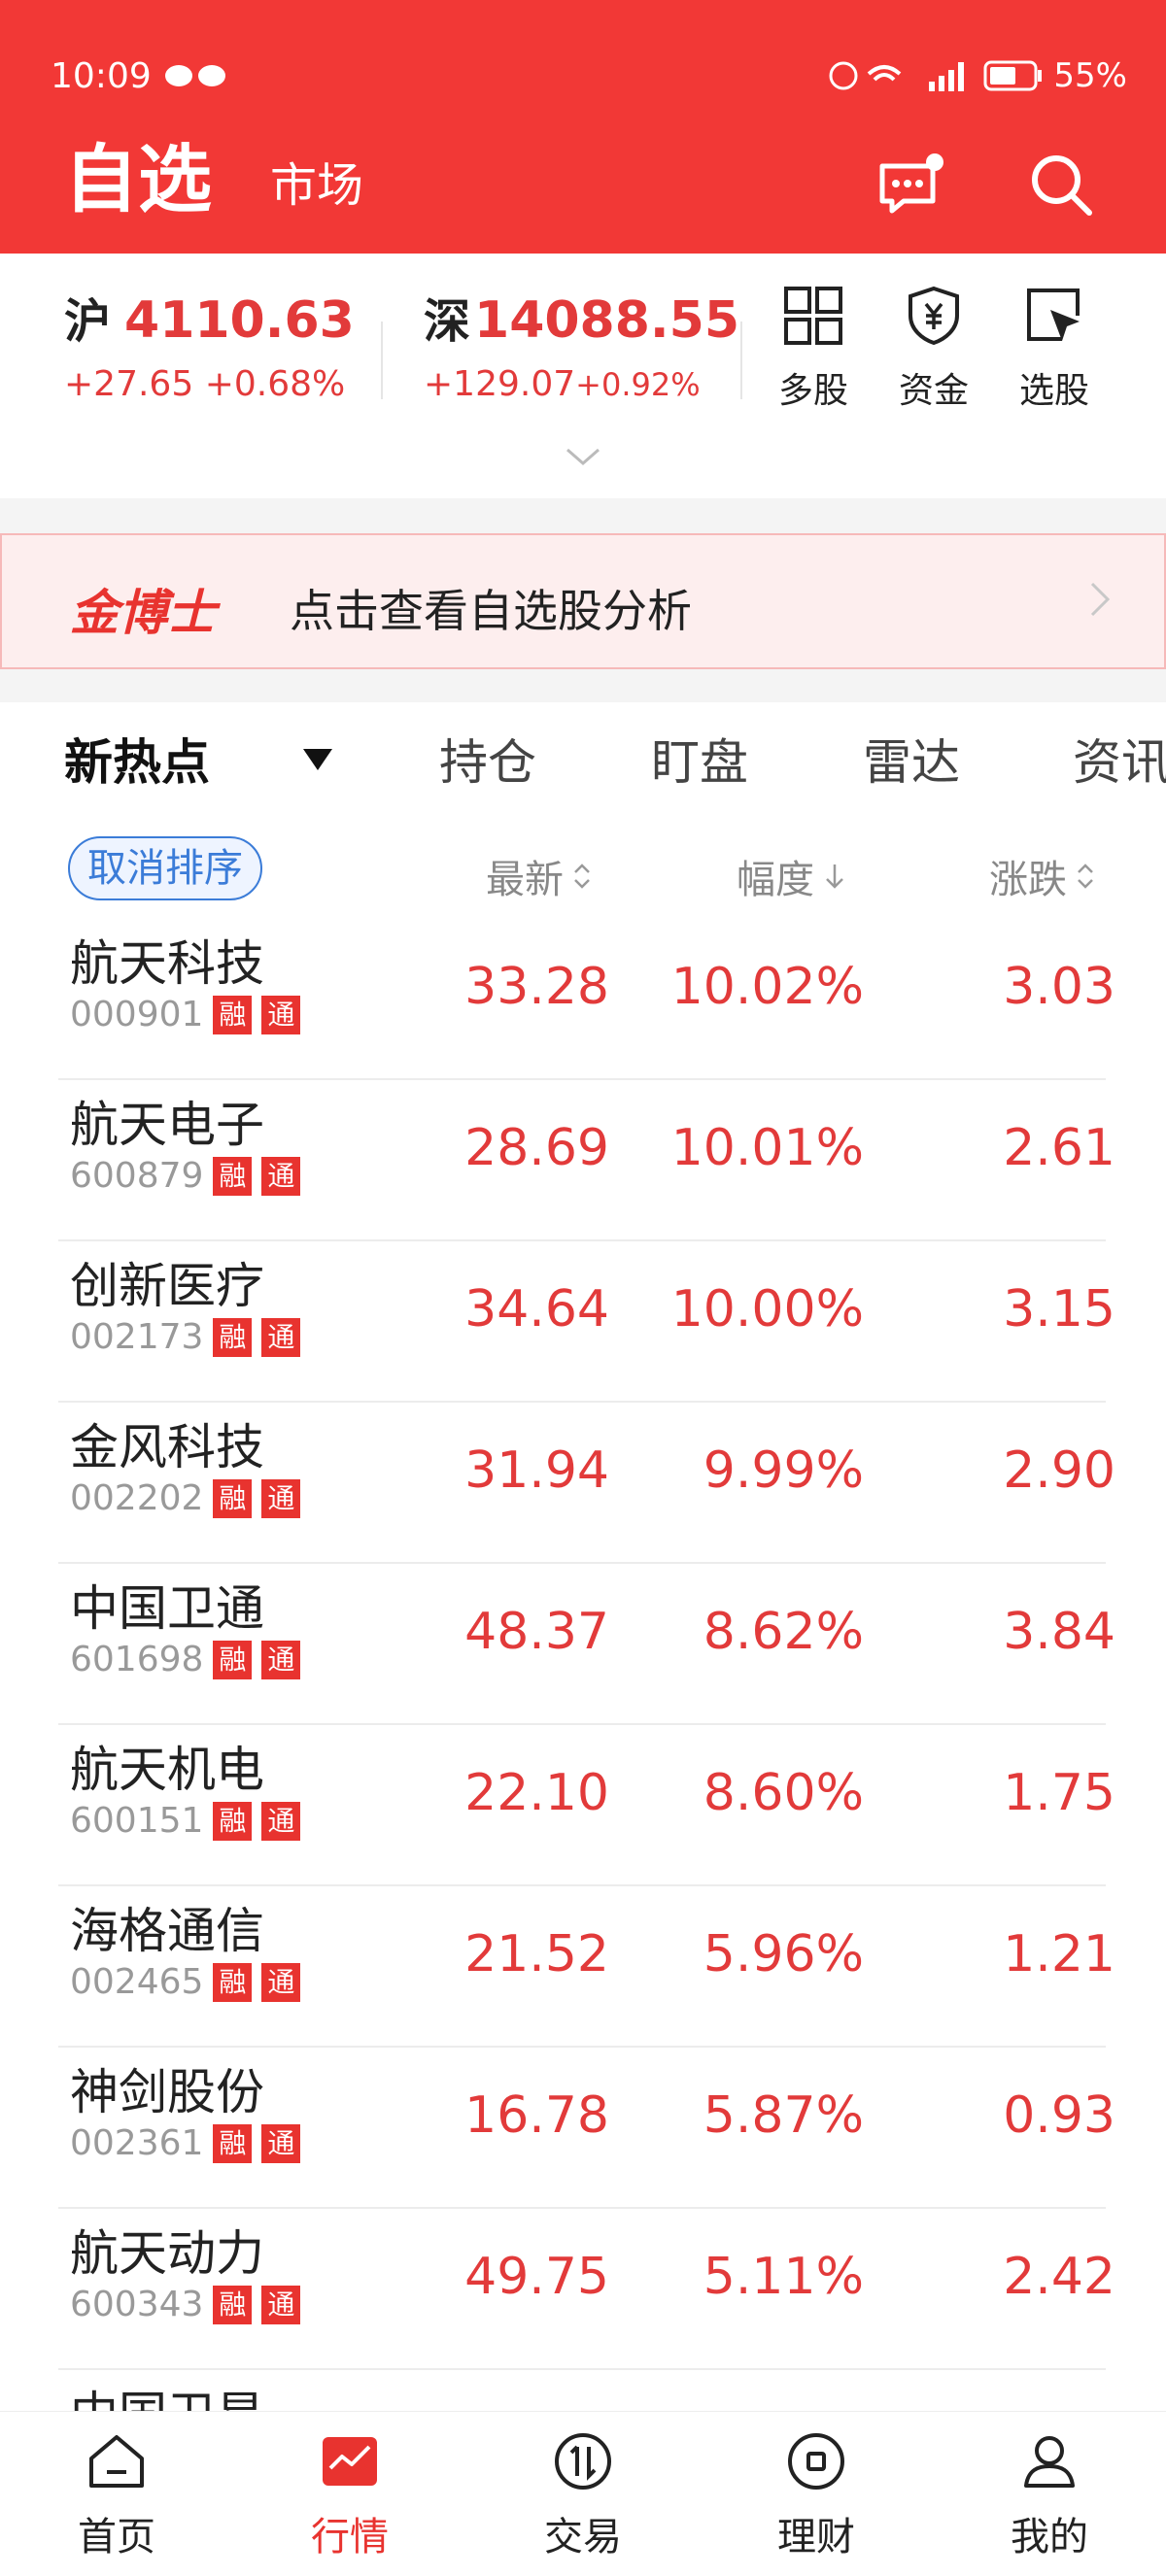 This screenshot has height=2576, width=1166. What do you see at coordinates (767, 1309) in the screenshot?
I see `stock-pct: 10.00%` at bounding box center [767, 1309].